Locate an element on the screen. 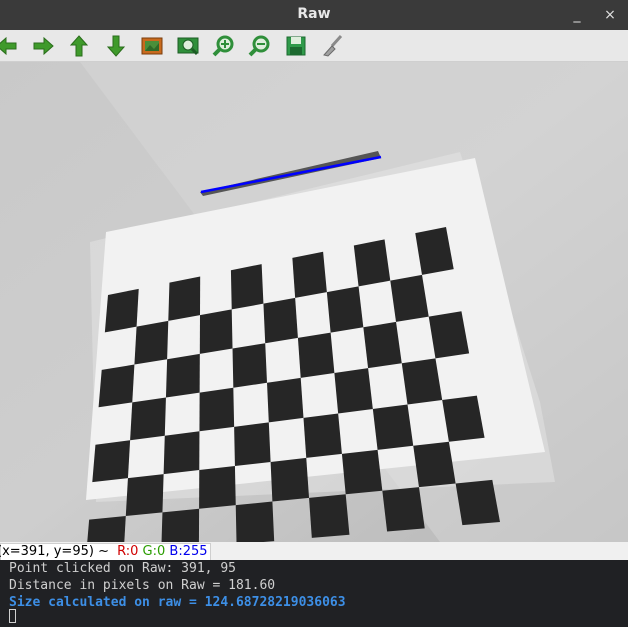 This screenshot has height=627, width=628. pixel-readout: (x=391, y=95) ~ R:0 G:0 B:255 is located at coordinates (105, 552).